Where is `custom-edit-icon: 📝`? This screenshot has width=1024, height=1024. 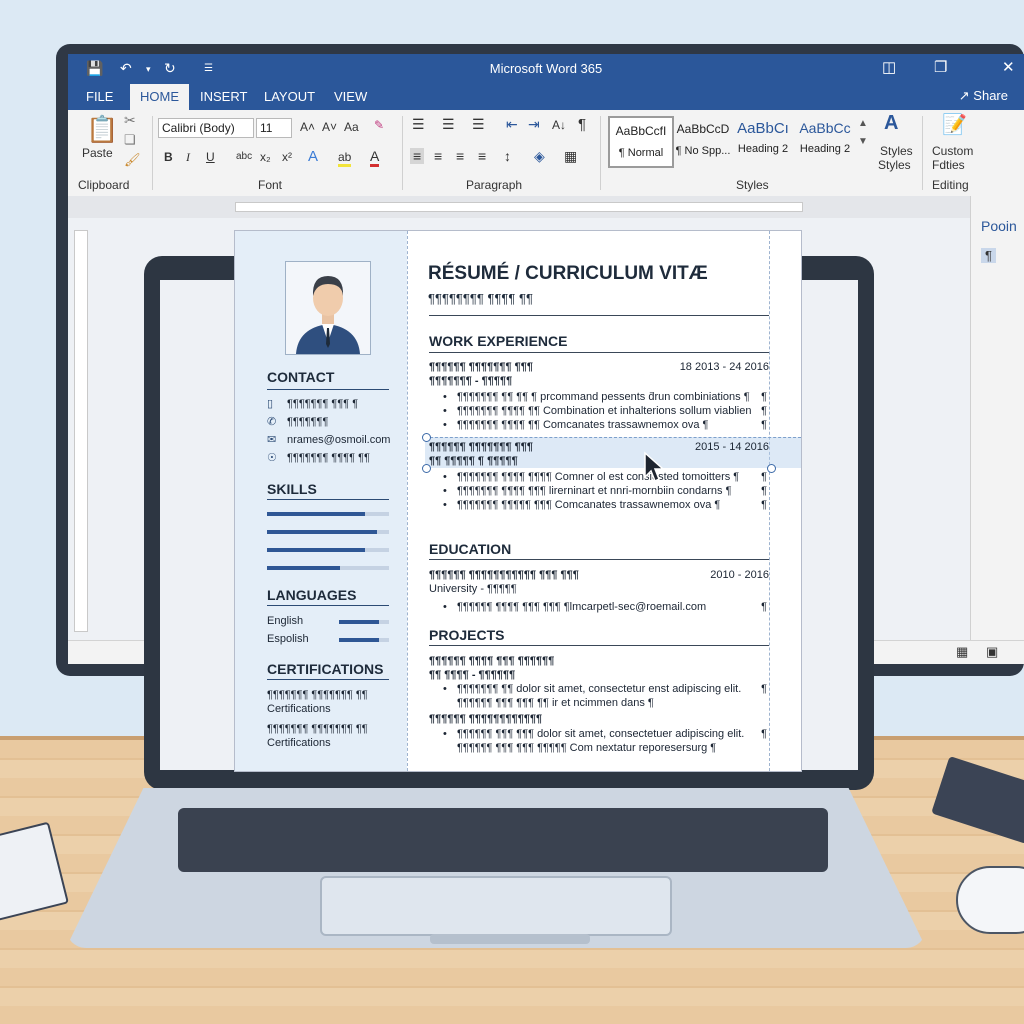
custom-edit-icon: 📝 is located at coordinates (954, 124).